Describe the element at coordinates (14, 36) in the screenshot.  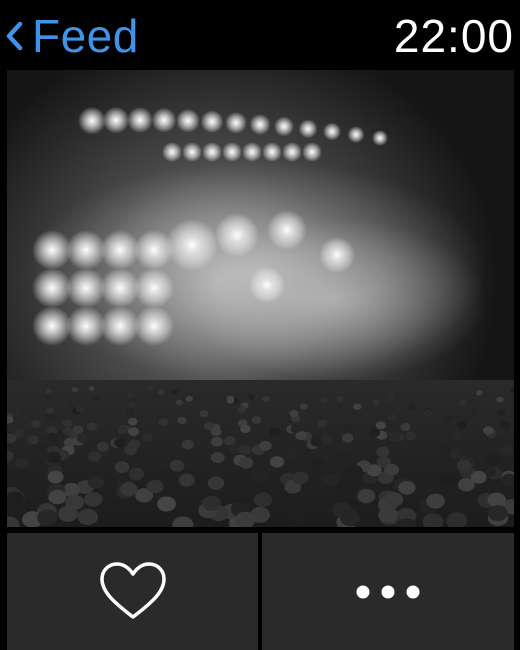
I see `chevron-left-icon` at that location.